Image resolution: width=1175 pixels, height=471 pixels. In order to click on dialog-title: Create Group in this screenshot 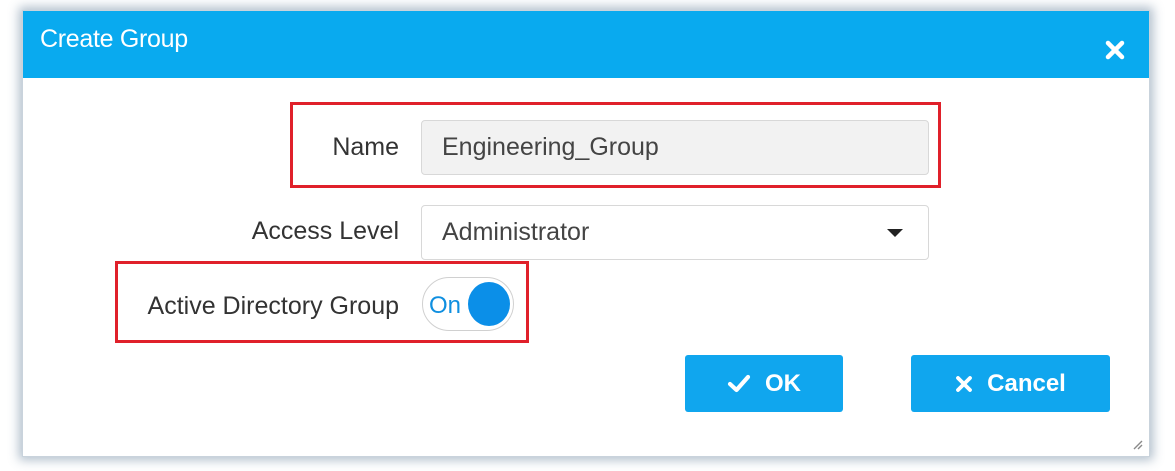, I will do `click(114, 39)`.